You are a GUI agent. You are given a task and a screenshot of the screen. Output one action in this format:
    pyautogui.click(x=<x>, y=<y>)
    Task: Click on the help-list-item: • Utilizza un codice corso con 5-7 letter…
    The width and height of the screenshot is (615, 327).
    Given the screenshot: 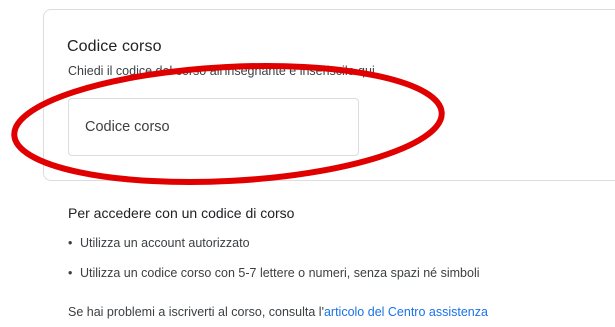 What is the action you would take?
    pyautogui.click(x=274, y=273)
    